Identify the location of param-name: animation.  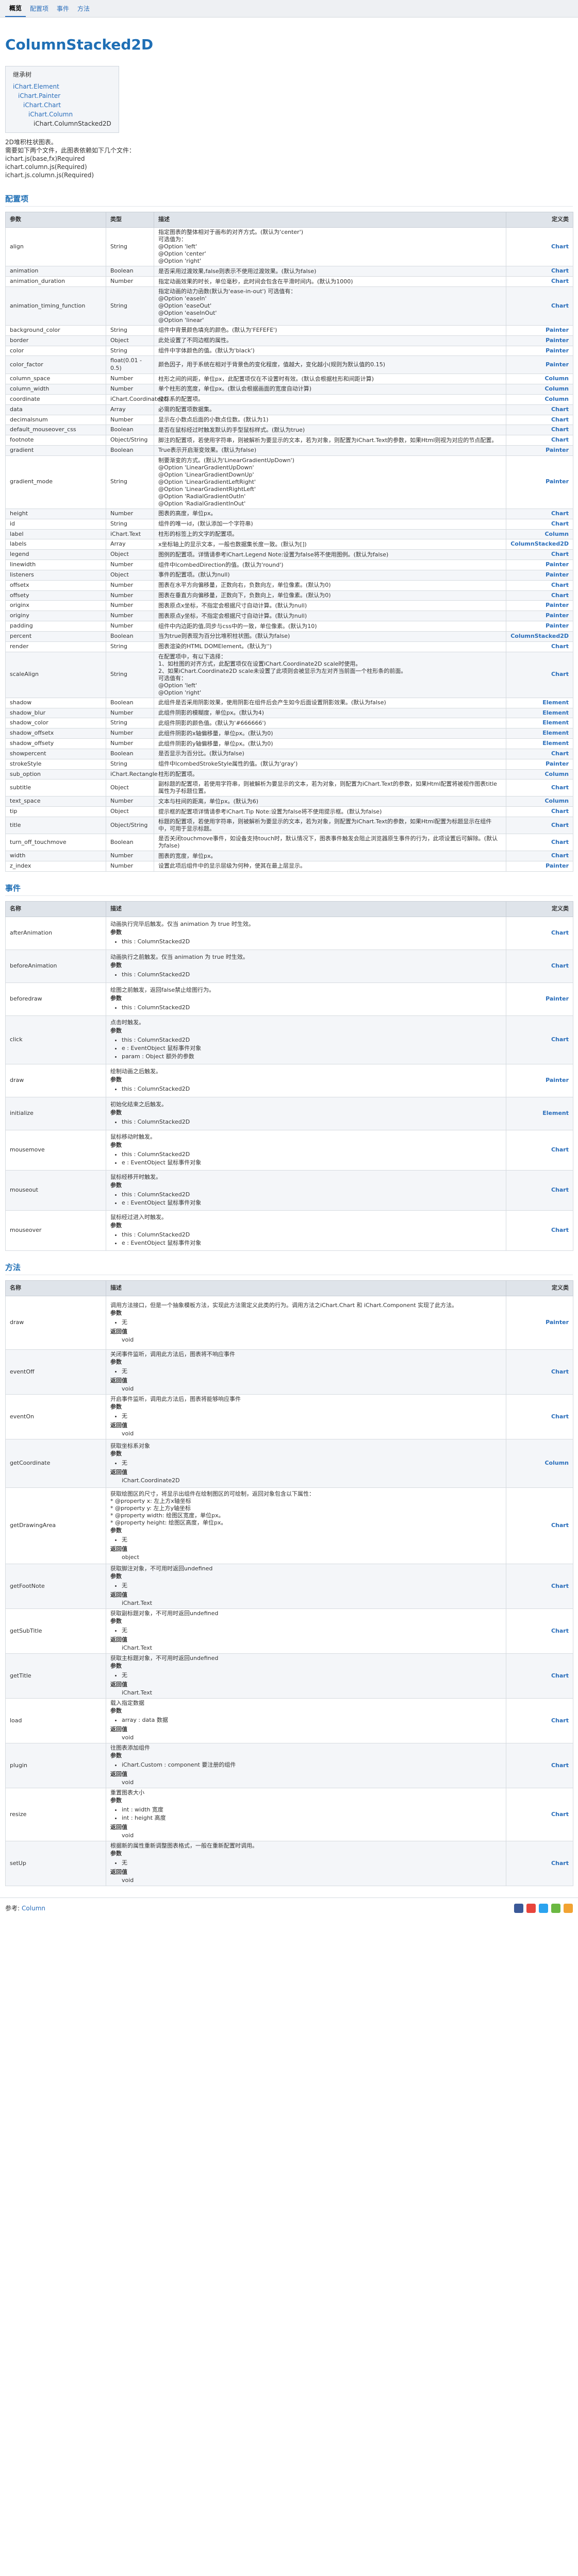
(55, 271).